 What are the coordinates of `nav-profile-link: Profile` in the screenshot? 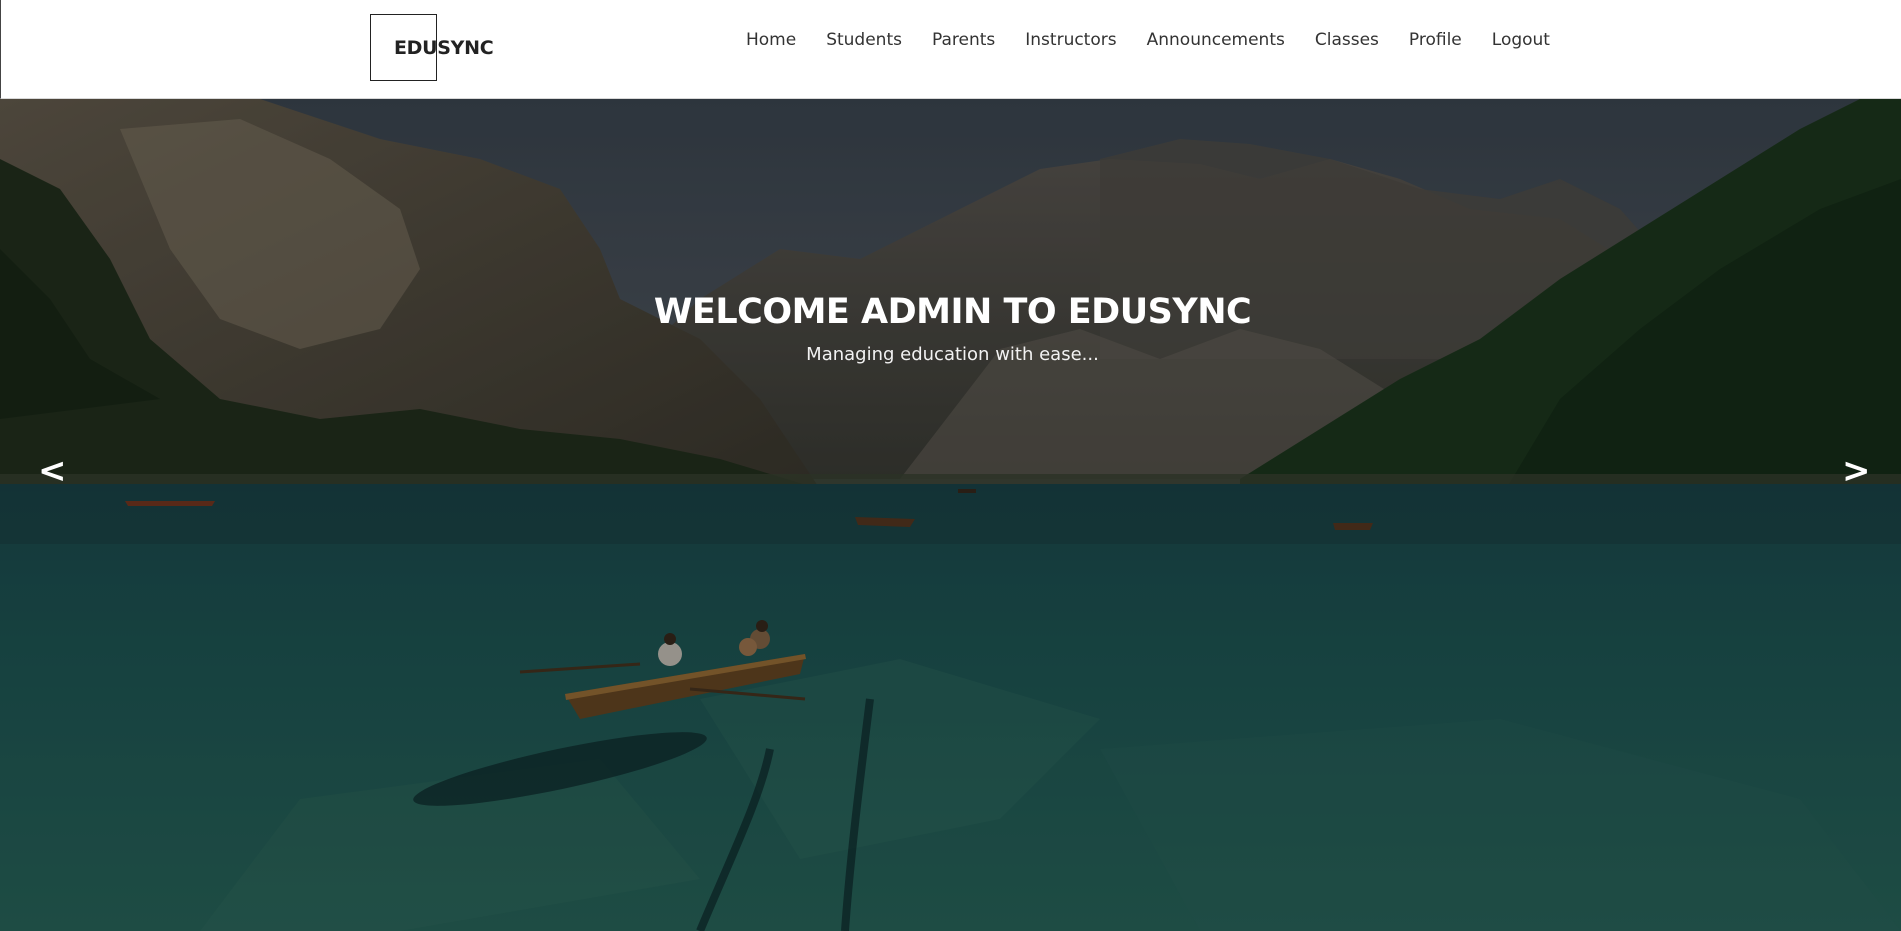 It's located at (1435, 40).